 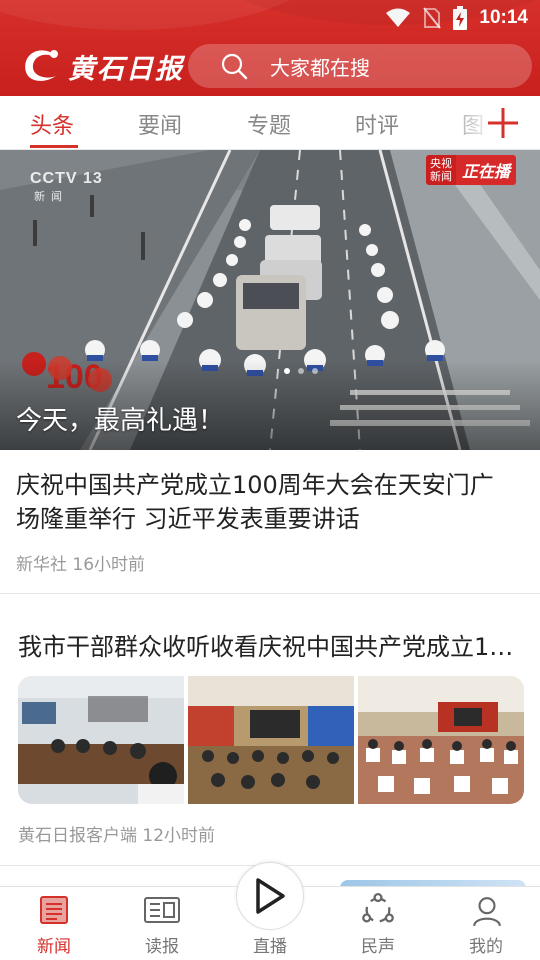 I want to click on app-logo: 黄石日报, so click(x=102, y=66).